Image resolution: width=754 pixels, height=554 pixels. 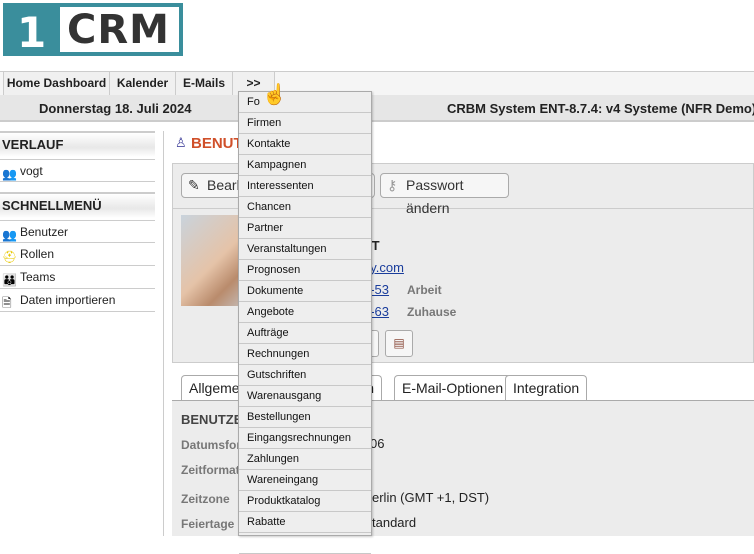 I want to click on row-label: Datumsfor, so click(x=211, y=445).